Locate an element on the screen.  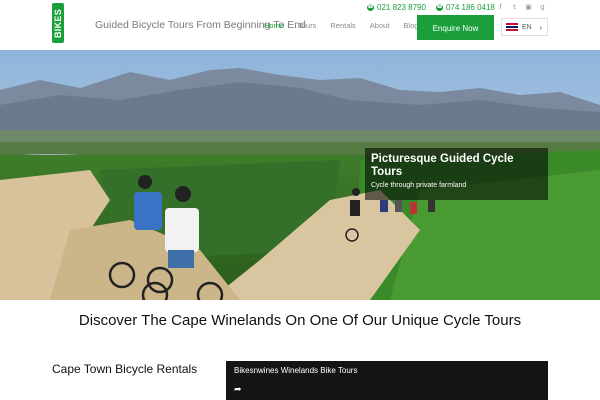
mobile-icon: ☎ is located at coordinates (439, 7).